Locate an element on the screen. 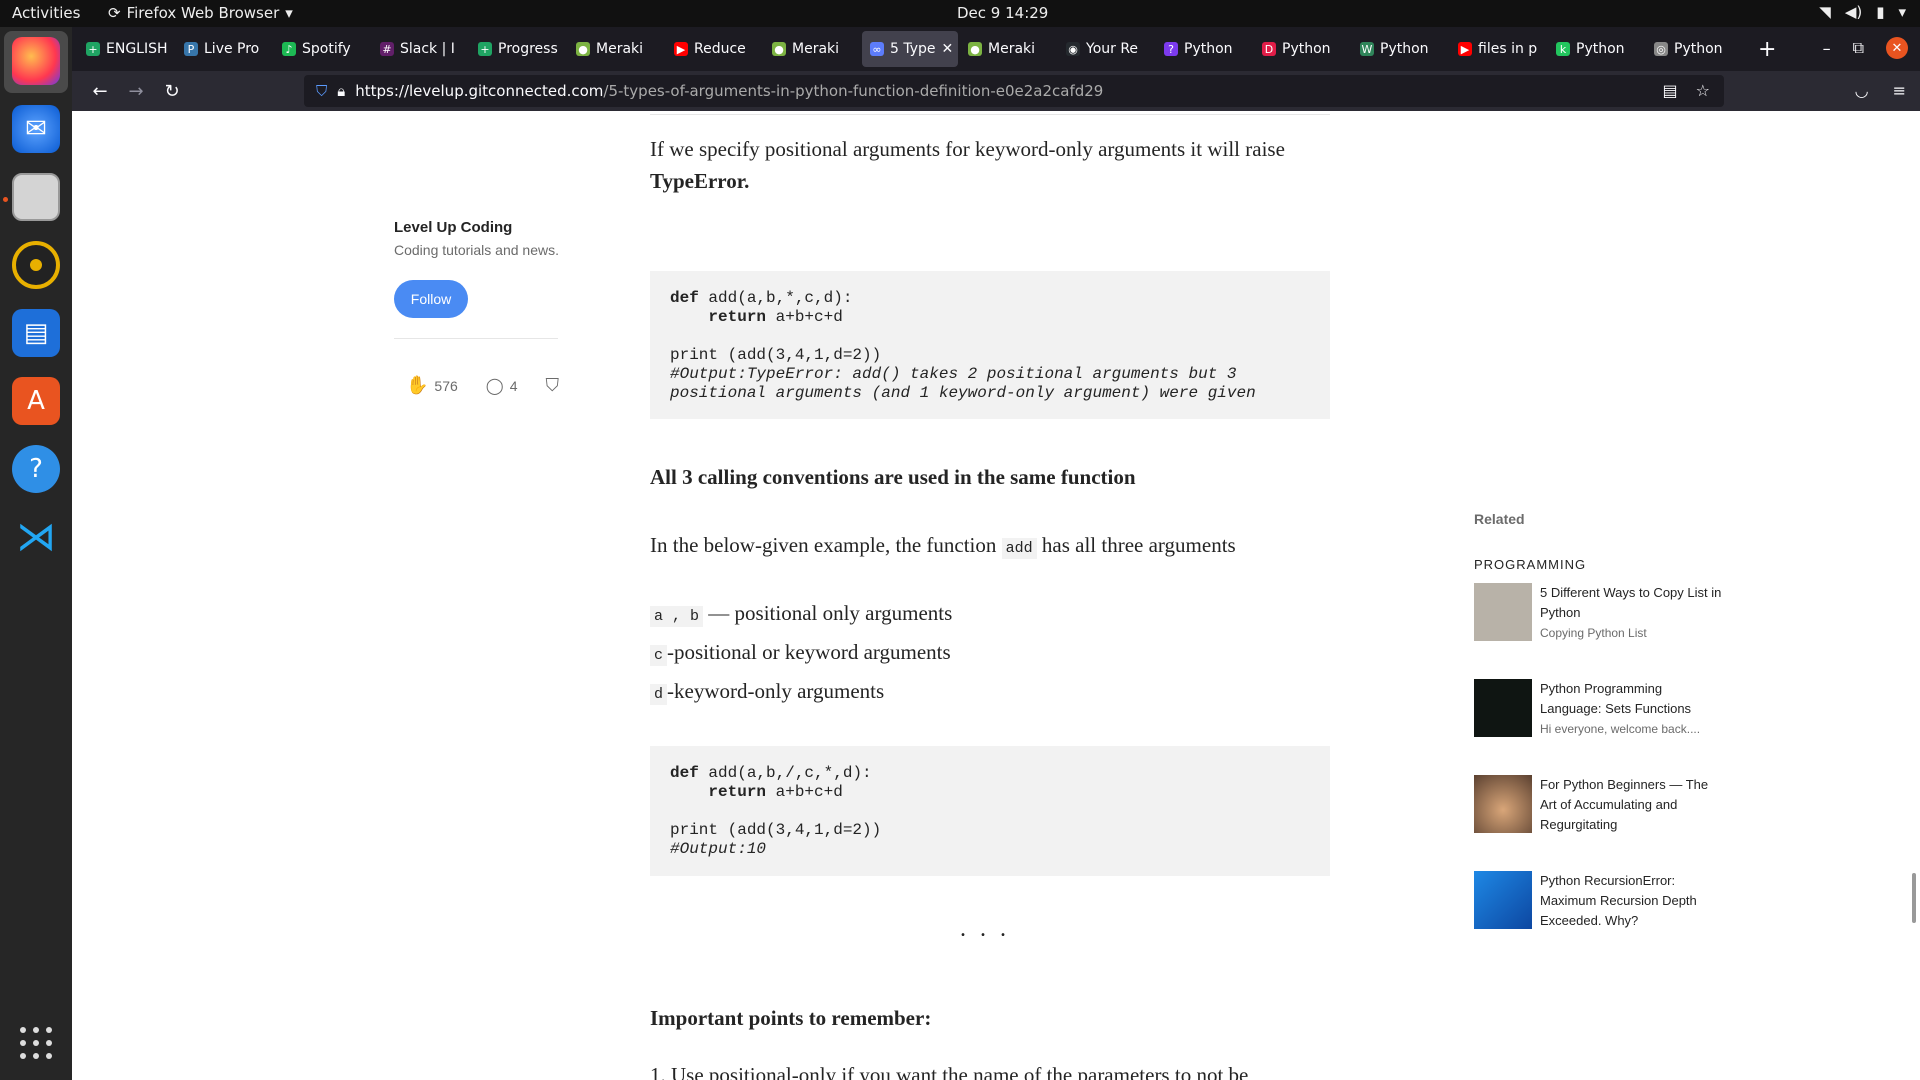 The width and height of the screenshot is (1920, 1080). browser-tab: + ENGLISH is located at coordinates (126, 49).